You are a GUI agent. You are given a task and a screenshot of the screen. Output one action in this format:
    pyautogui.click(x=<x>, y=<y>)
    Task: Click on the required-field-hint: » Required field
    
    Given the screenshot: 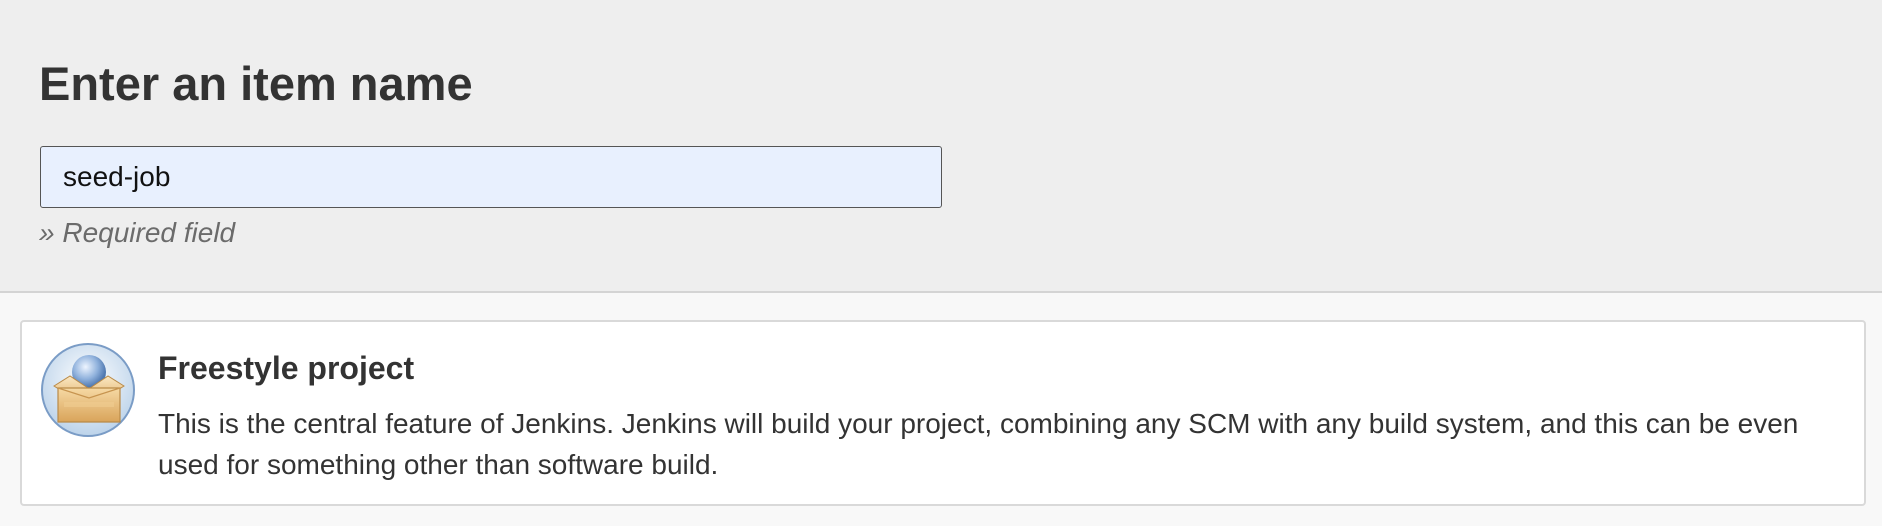 What is the action you would take?
    pyautogui.click(x=137, y=232)
    